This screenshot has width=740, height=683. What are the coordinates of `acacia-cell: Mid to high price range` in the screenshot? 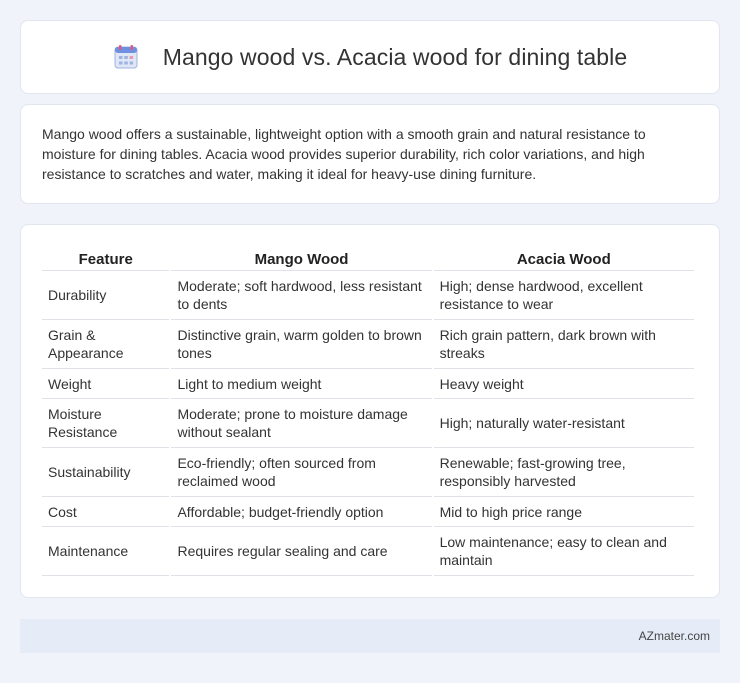 It's located at (563, 512).